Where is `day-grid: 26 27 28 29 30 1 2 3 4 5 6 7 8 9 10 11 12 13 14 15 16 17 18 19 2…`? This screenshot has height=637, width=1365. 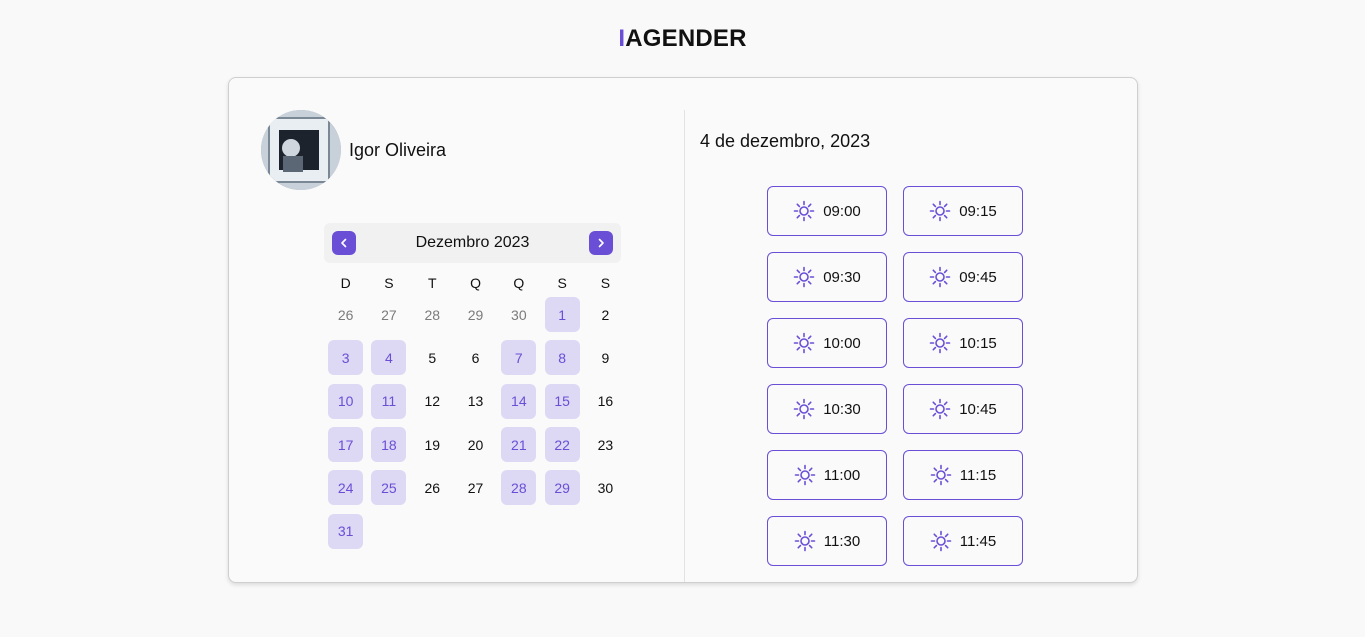 day-grid: 26 27 28 29 30 1 2 3 4 5 6 7 8 9 10 11 12 13 14 15 16 17 18 19 2… is located at coordinates (472, 423).